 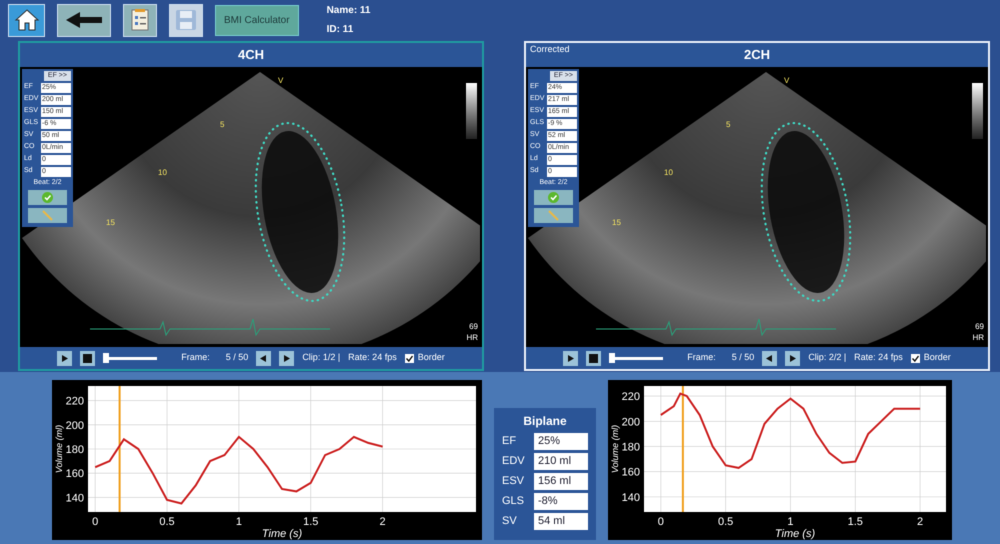 I want to click on biplane-value: 156 ml, so click(x=561, y=481).